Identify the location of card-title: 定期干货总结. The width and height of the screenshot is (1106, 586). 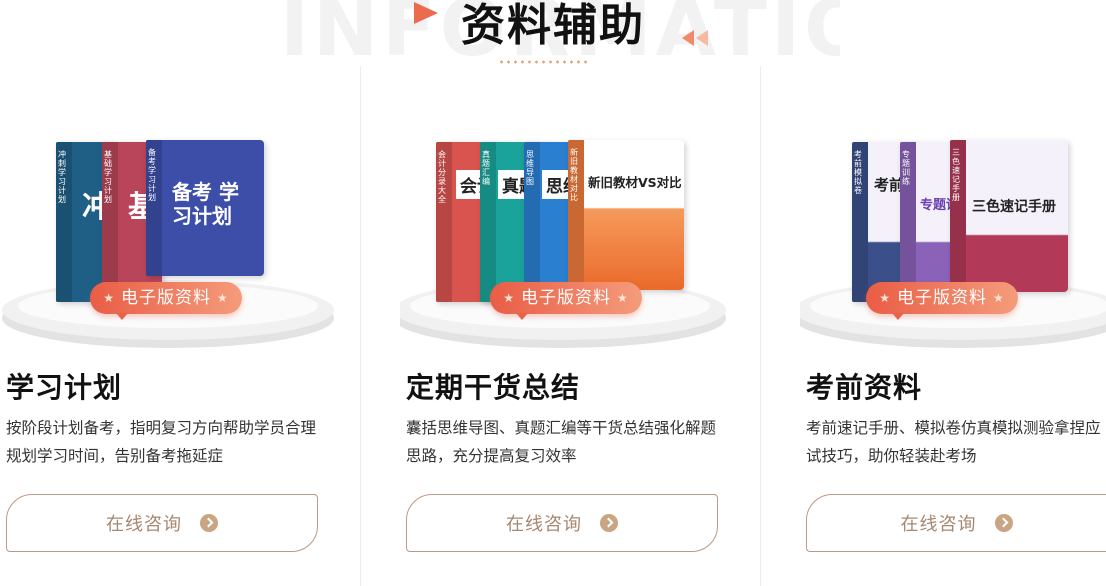
(493, 387).